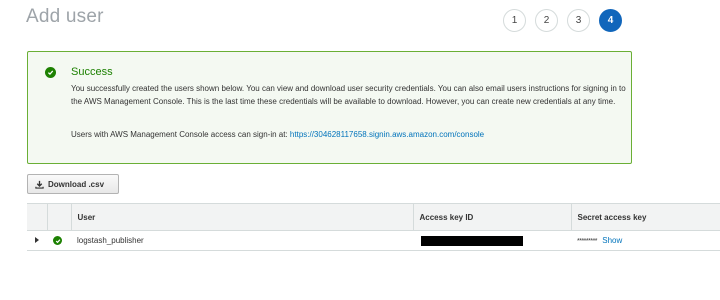 Image resolution: width=720 pixels, height=300 pixels. What do you see at coordinates (610, 20) in the screenshot?
I see `step-4: 4` at bounding box center [610, 20].